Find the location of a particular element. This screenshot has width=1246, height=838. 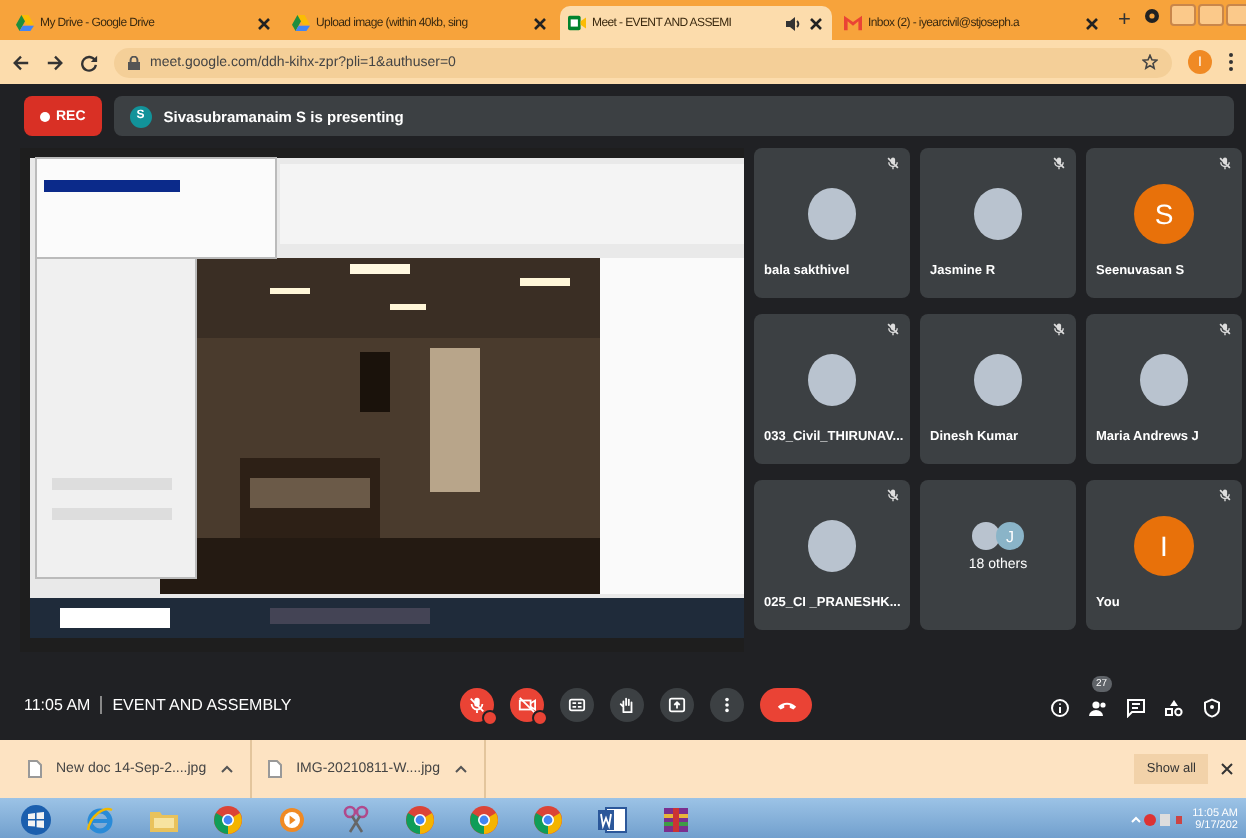

shapes-icon is located at coordinates (1174, 708).